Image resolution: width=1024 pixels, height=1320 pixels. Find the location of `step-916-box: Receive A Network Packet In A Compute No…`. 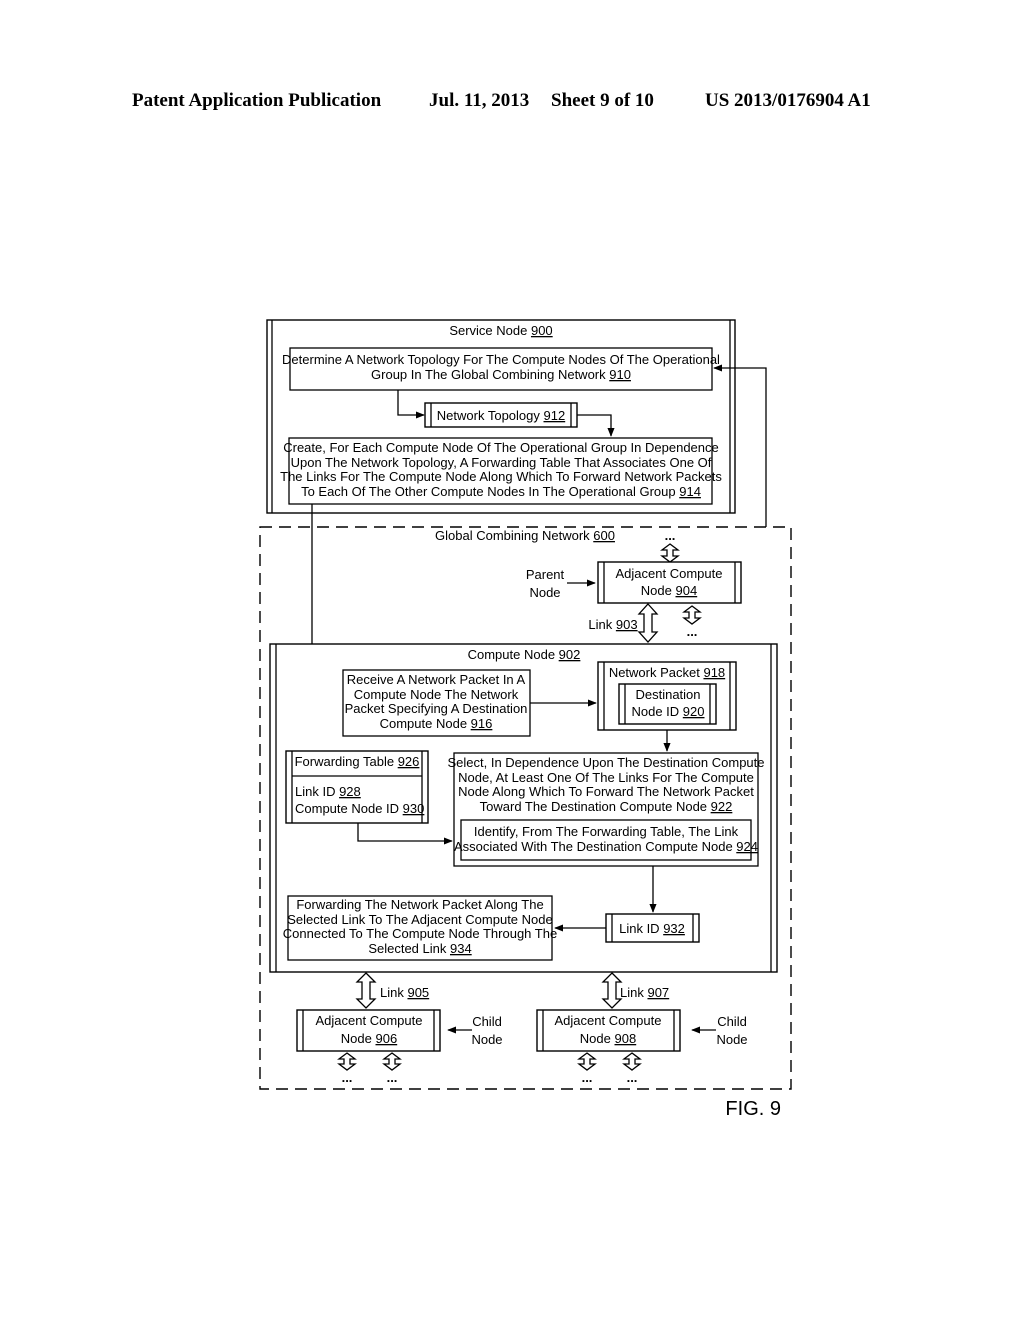

step-916-box: Receive A Network Packet In A Compute No… is located at coordinates (436, 703).